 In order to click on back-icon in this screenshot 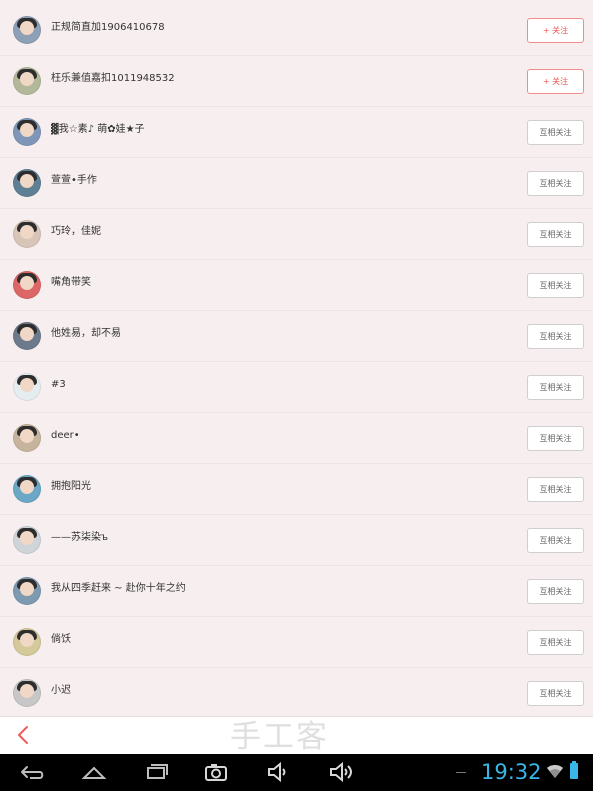, I will do `click(32, 772)`.